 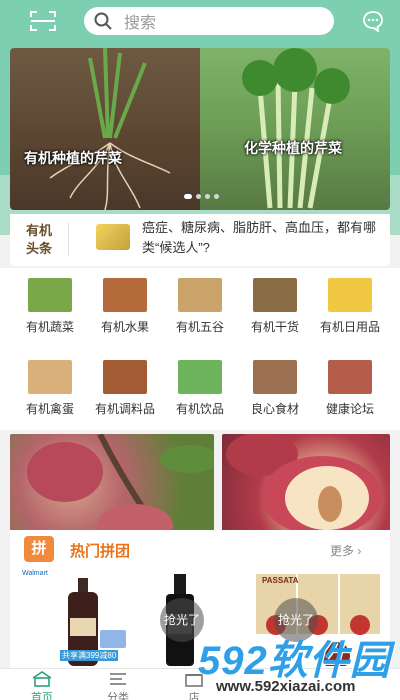 I want to click on category-organic-vegetables: 有机蔬菜, so click(x=50, y=306).